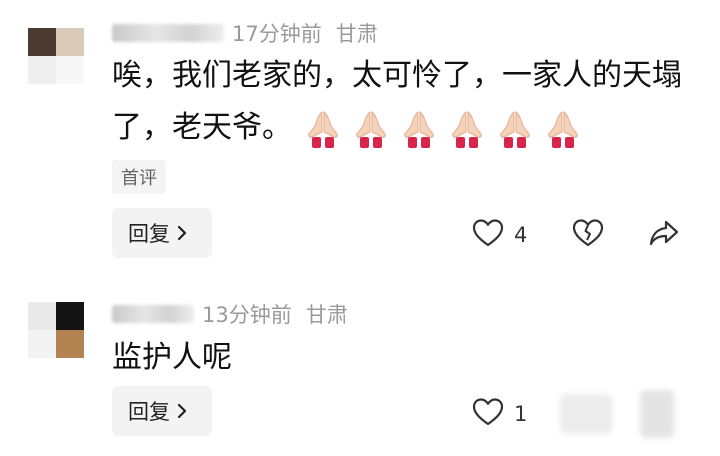 The height and width of the screenshot is (456, 720). I want to click on comment-time: 17分钟前, so click(277, 34).